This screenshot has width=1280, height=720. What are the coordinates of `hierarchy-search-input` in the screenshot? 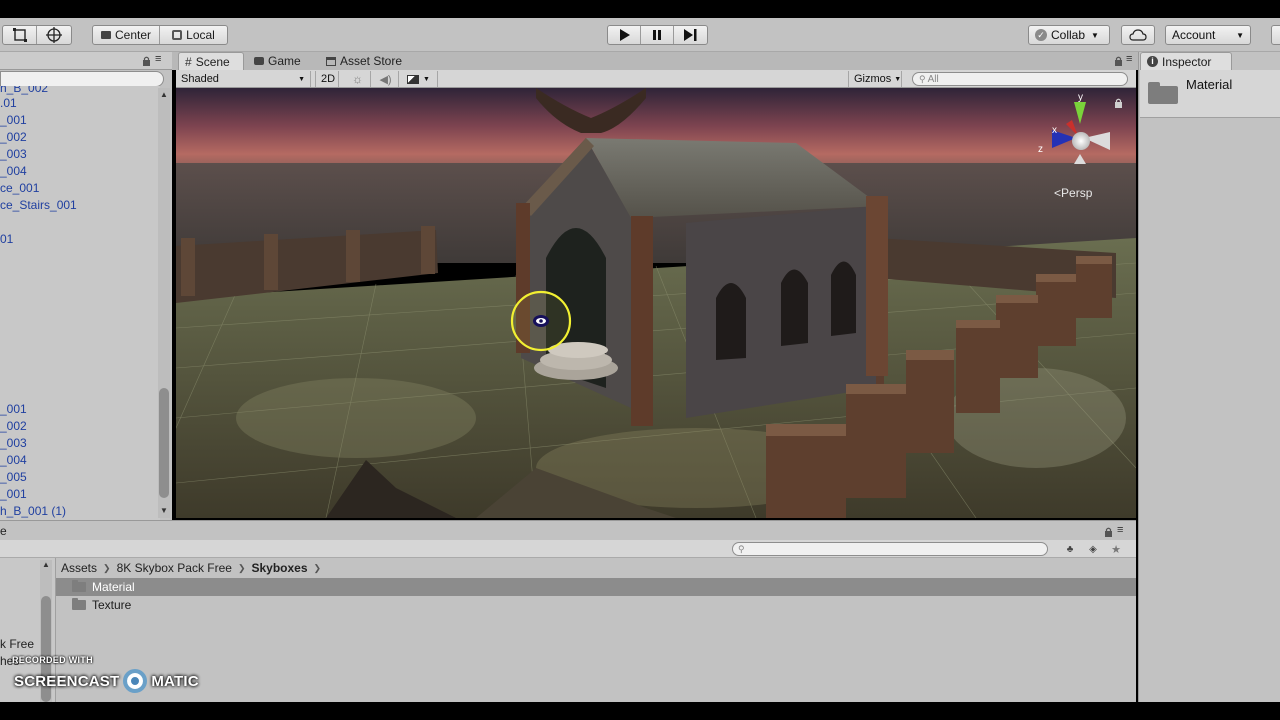 It's located at (82, 79).